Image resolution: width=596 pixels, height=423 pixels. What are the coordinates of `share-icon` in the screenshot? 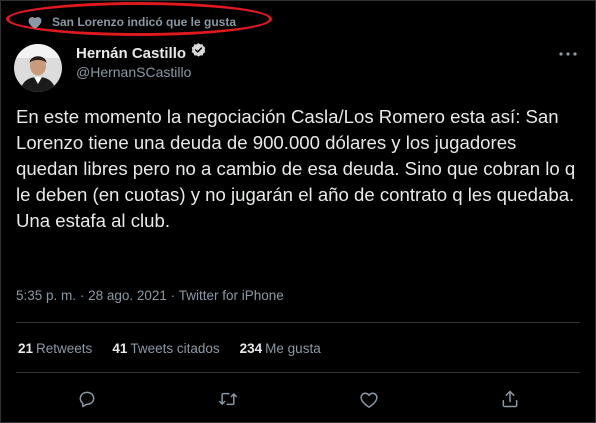 It's located at (510, 399).